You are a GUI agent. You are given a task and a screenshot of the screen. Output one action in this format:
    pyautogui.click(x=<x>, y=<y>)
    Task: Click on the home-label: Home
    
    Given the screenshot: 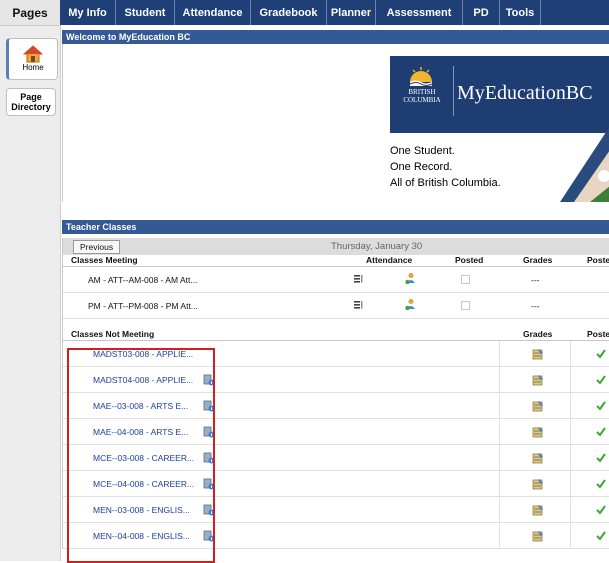 What is the action you would take?
    pyautogui.click(x=33, y=67)
    